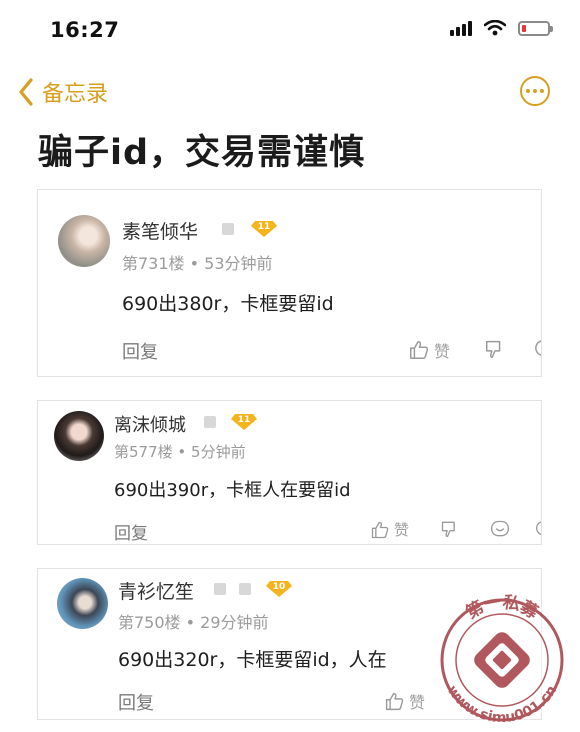 The height and width of the screenshot is (732, 580). Describe the element at coordinates (75, 94) in the screenshot. I see `back-label: 备忘录` at that location.